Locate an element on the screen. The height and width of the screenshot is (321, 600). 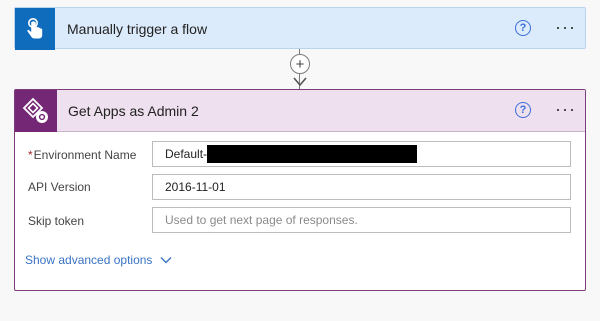
skip-token-label: Skip token is located at coordinates (56, 221).